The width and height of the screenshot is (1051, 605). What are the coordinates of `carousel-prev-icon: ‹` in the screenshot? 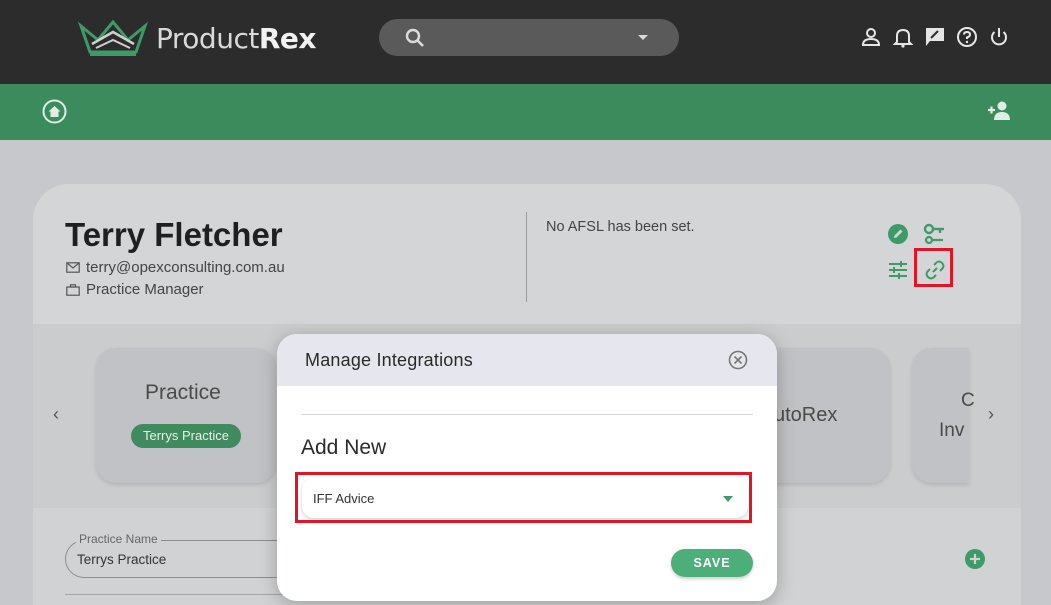 It's located at (56, 414).